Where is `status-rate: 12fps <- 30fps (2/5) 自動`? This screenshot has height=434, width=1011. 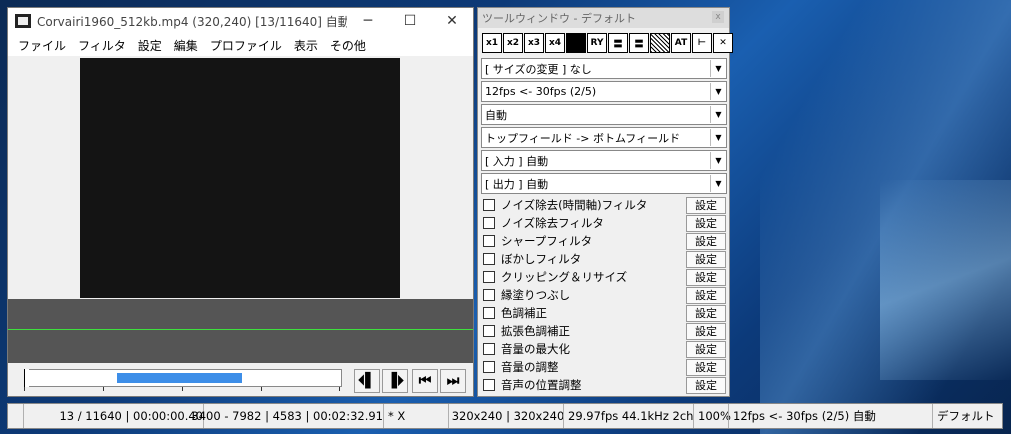 status-rate: 12fps <- 30fps (2/5) 自動 is located at coordinates (828, 416).